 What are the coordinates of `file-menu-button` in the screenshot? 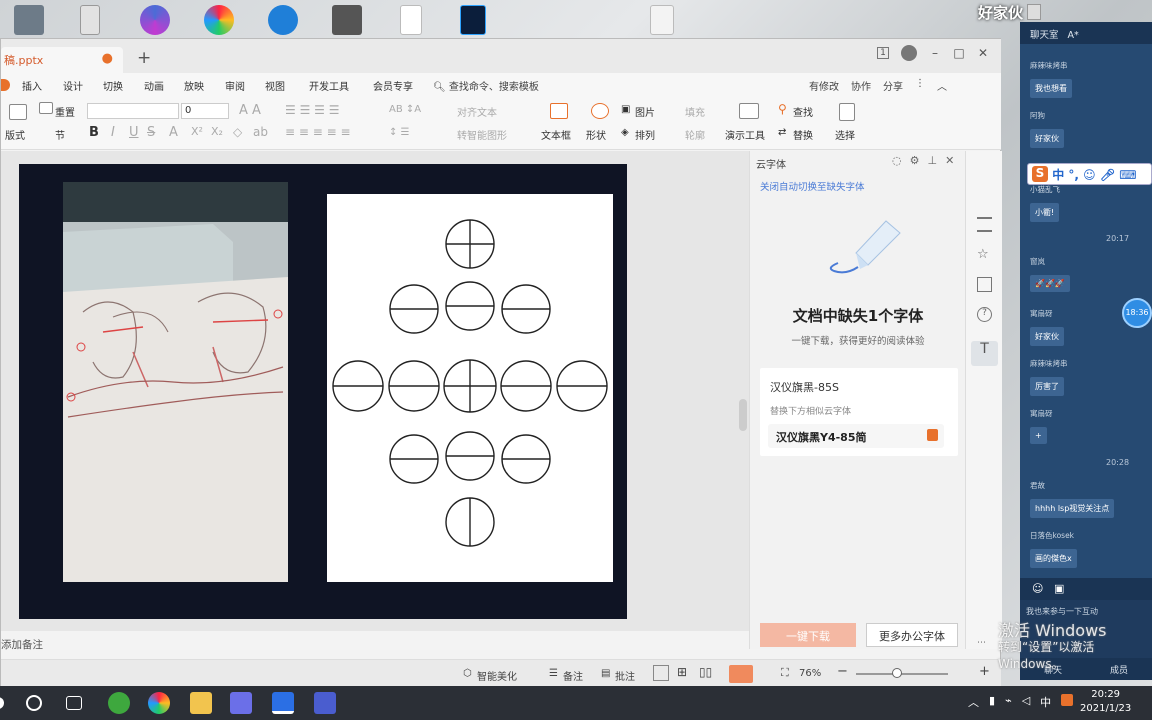 It's located at (5, 85).